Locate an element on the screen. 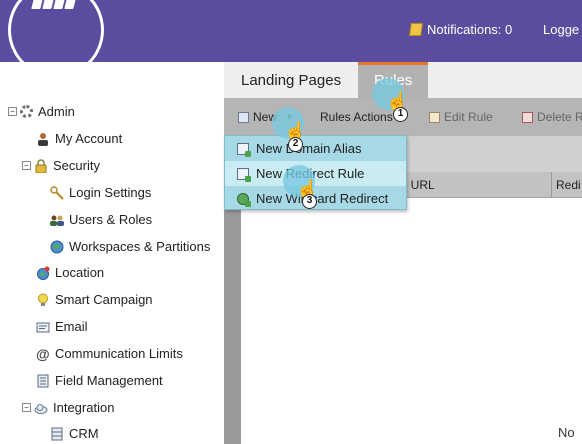 The width and height of the screenshot is (582, 444). globe-icon is located at coordinates (57, 247).